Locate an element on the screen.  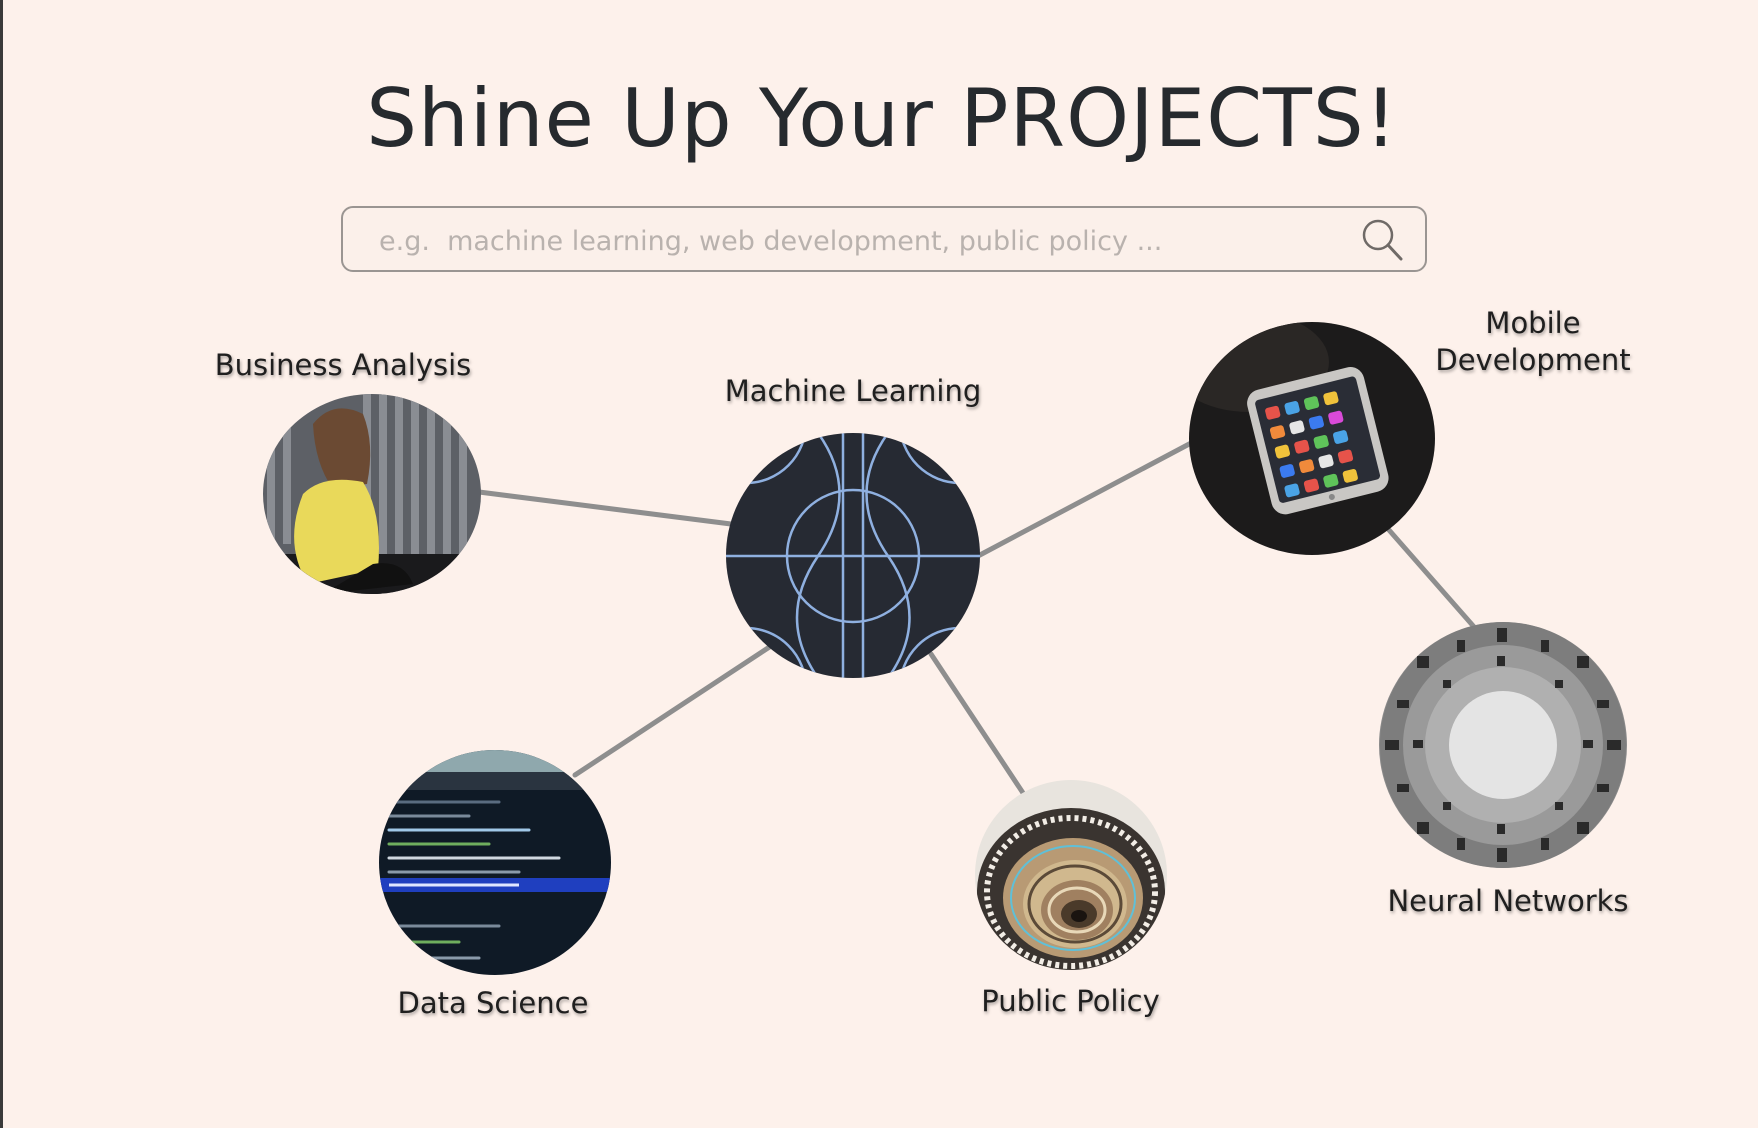
machine-learning-label: Machine Learning is located at coordinates (853, 391).